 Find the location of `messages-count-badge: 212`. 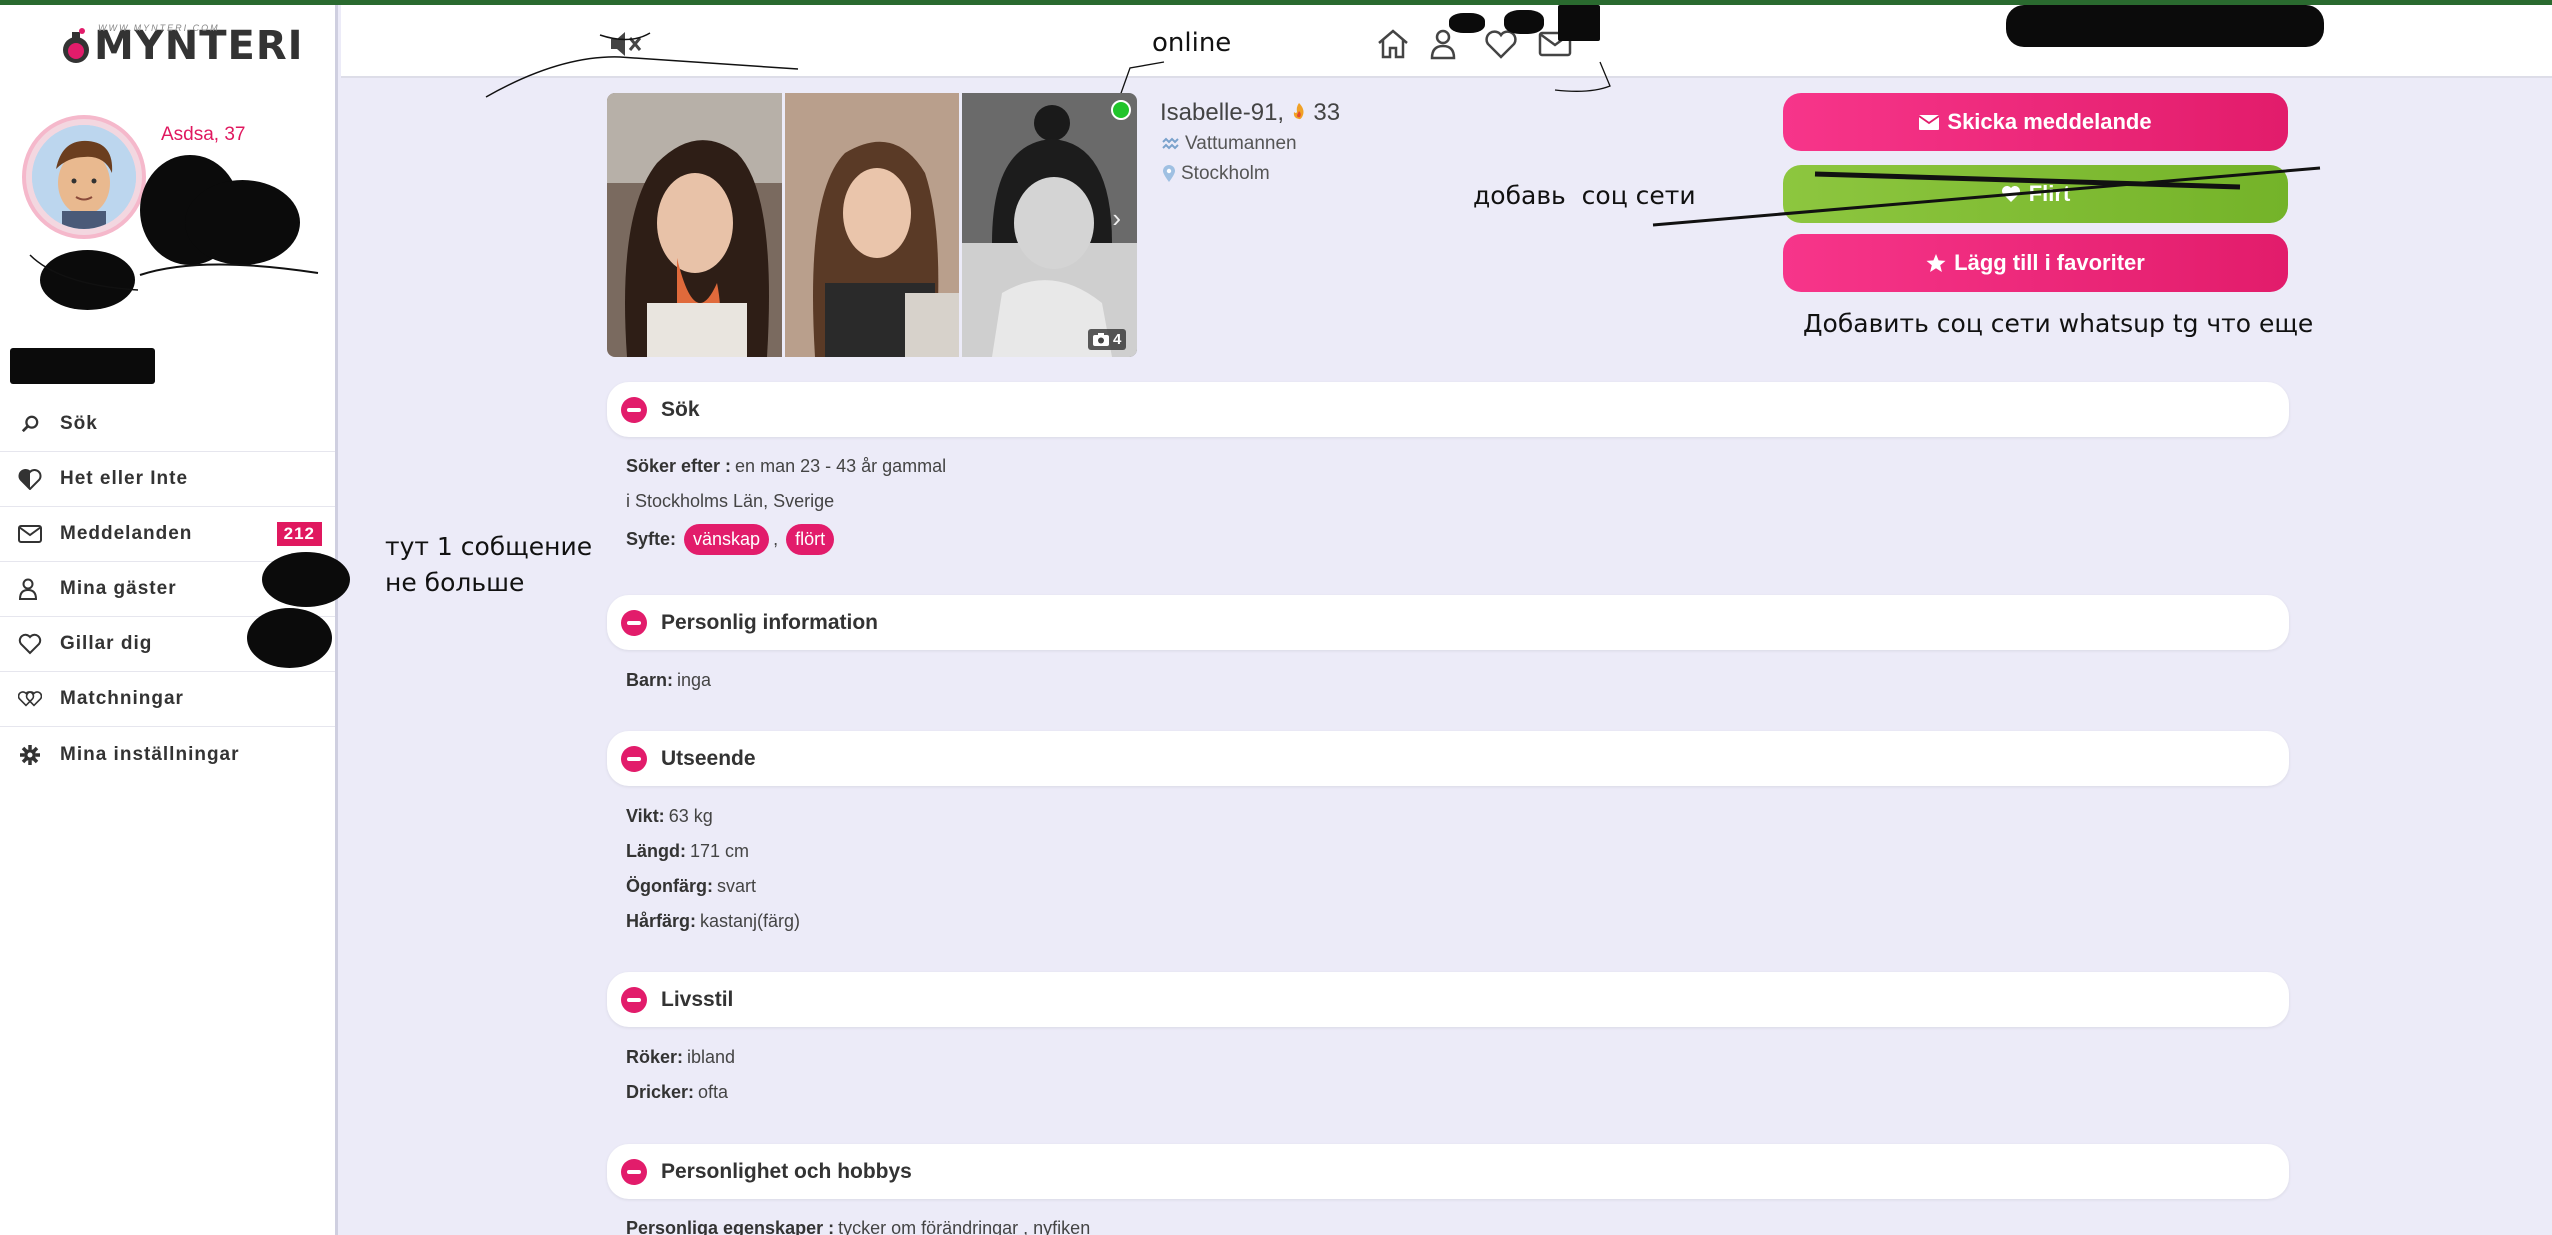

messages-count-badge: 212 is located at coordinates (299, 534).